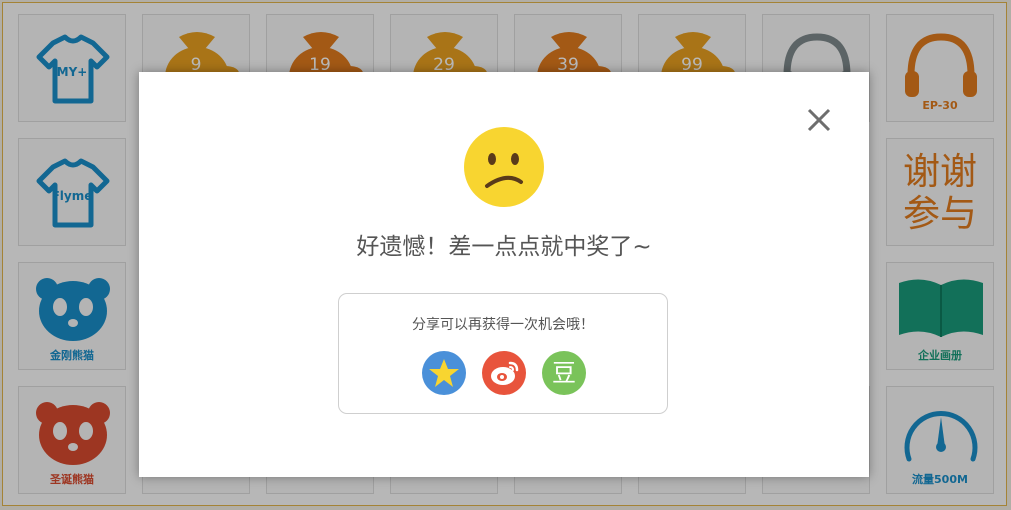 The width and height of the screenshot is (1011, 510). I want to click on share-weibo-button, so click(504, 373).